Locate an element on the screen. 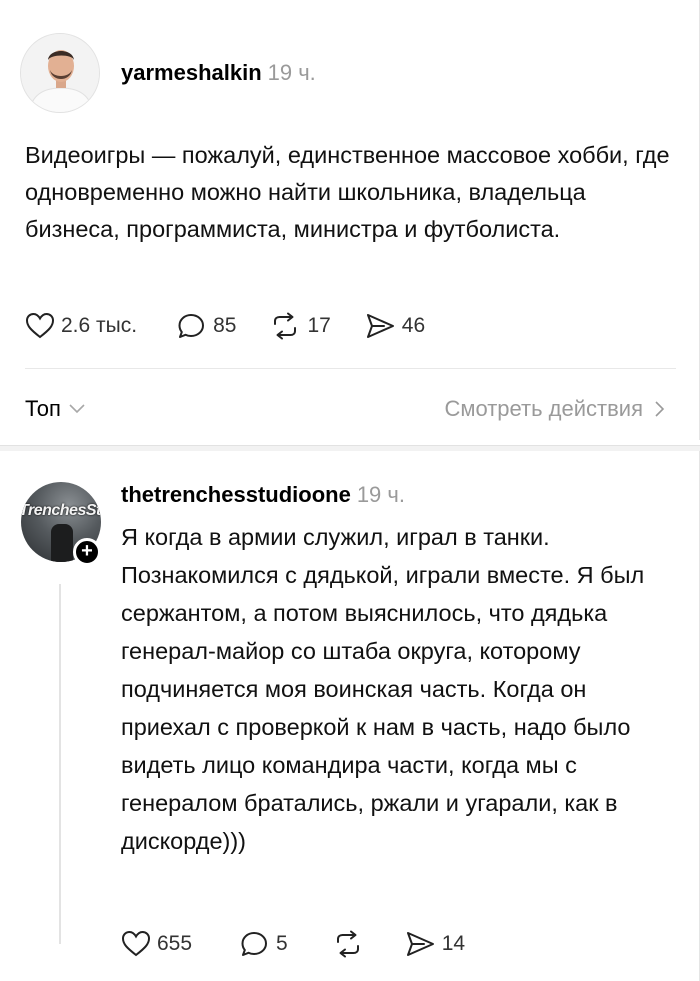 This screenshot has height=981, width=700. post-actions: 2.6 тыс. 85 17 46 is located at coordinates (225, 326).